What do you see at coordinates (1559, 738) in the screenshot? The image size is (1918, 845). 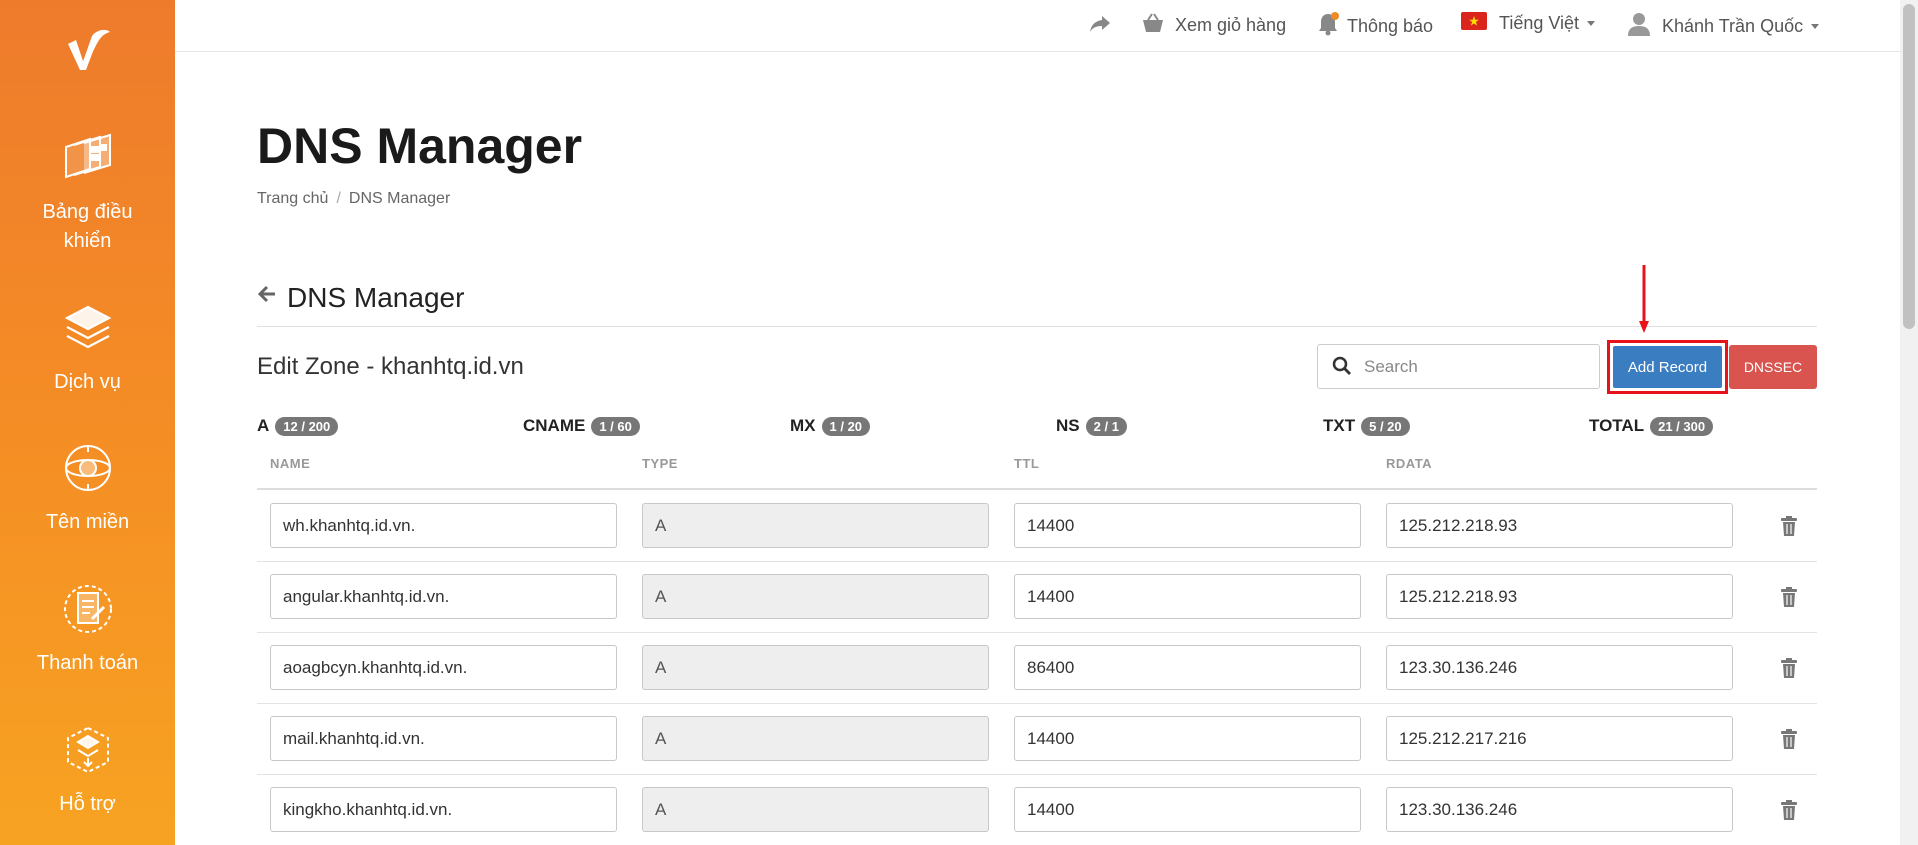 I see `record-rdata-input: 125.212.217.216` at bounding box center [1559, 738].